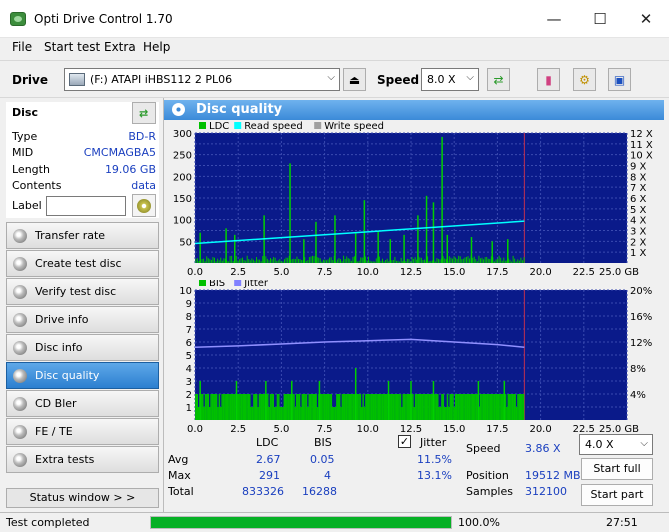 Image resolution: width=669 pixels, height=532 pixels. What do you see at coordinates (82, 431) in the screenshot?
I see `fe-te-button: FE / TE` at bounding box center [82, 431].